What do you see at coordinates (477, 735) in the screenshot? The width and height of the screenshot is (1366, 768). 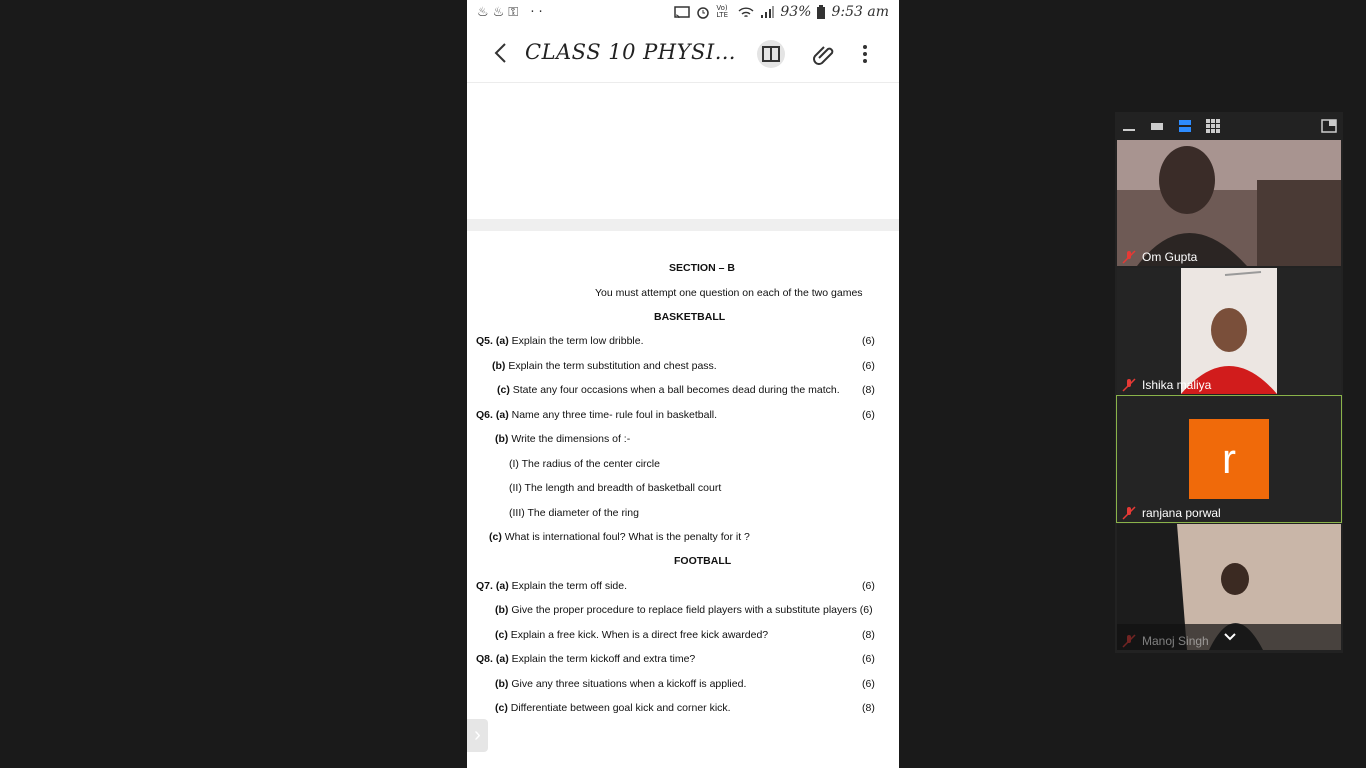 I see `next-page-button: ›` at bounding box center [477, 735].